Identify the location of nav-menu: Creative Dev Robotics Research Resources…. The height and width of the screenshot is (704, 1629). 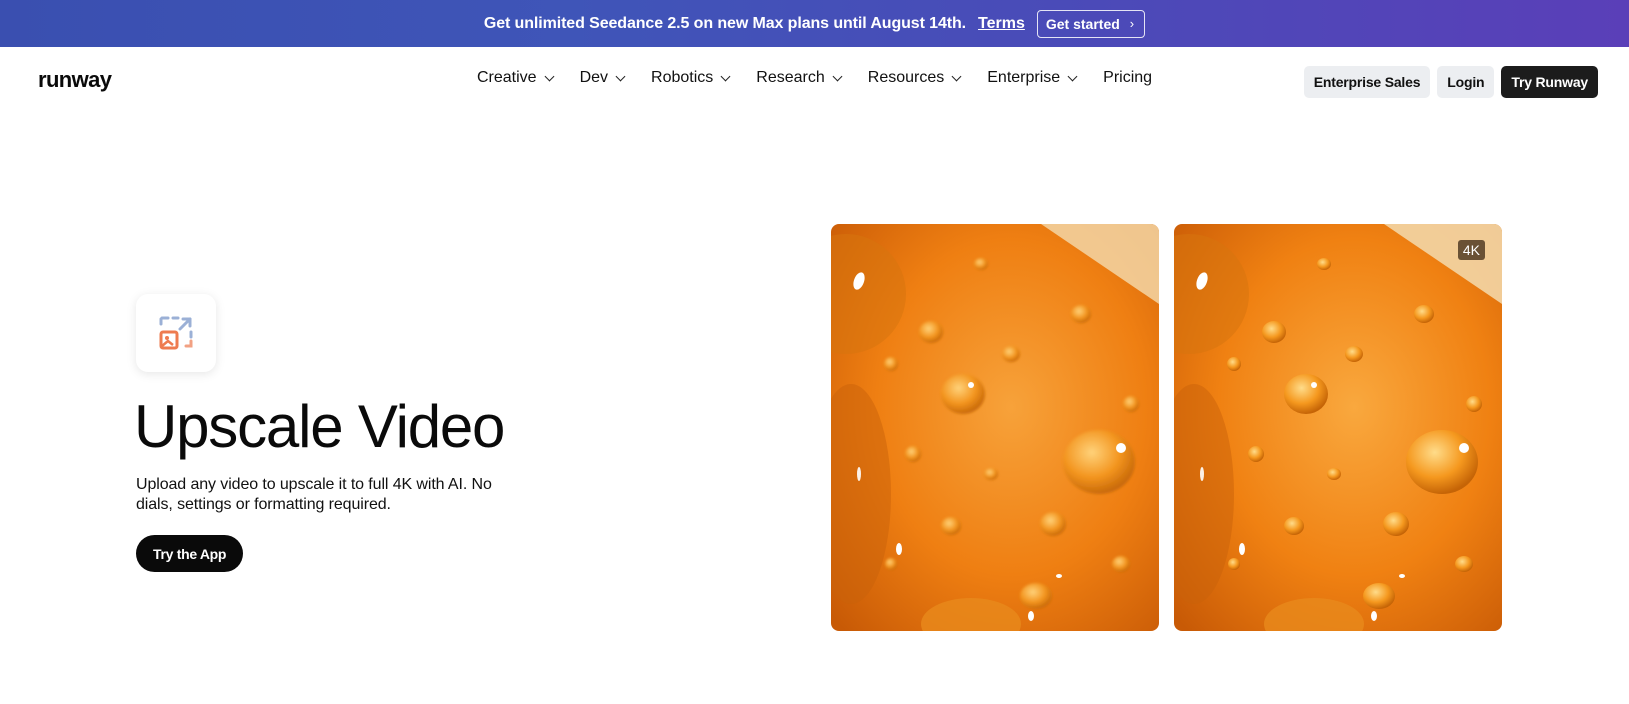
(828, 78).